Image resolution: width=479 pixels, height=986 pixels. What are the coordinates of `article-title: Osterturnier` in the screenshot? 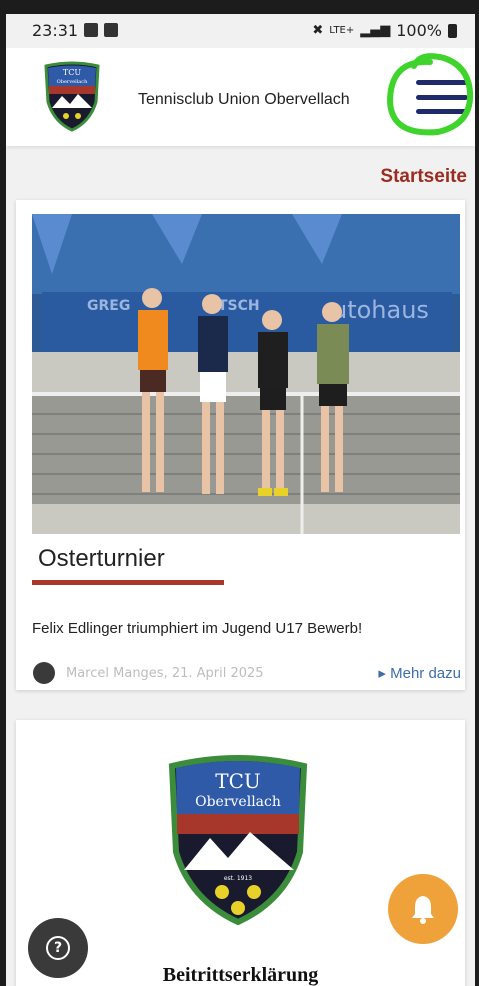 It's located at (101, 559).